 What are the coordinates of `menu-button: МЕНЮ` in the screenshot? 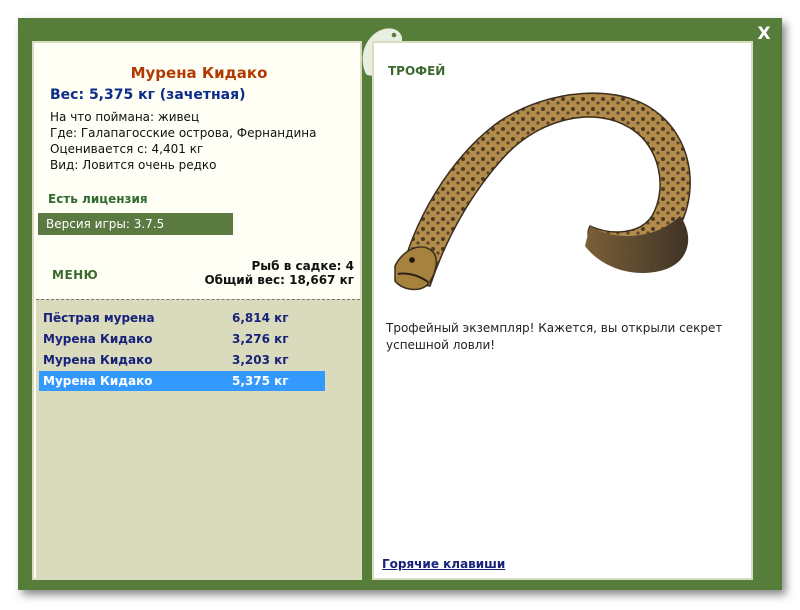 It's located at (75, 275).